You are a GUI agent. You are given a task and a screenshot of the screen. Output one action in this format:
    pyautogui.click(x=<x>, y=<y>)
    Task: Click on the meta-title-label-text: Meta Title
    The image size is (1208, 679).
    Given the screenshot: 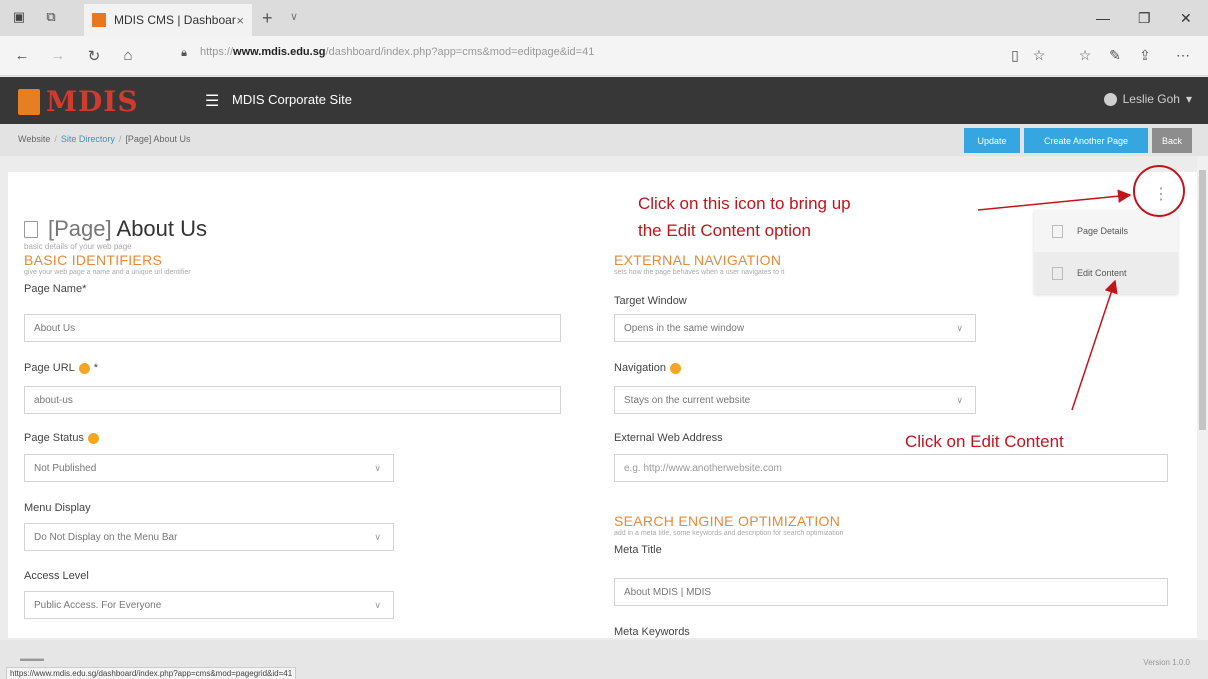 What is the action you would take?
    pyautogui.click(x=638, y=550)
    